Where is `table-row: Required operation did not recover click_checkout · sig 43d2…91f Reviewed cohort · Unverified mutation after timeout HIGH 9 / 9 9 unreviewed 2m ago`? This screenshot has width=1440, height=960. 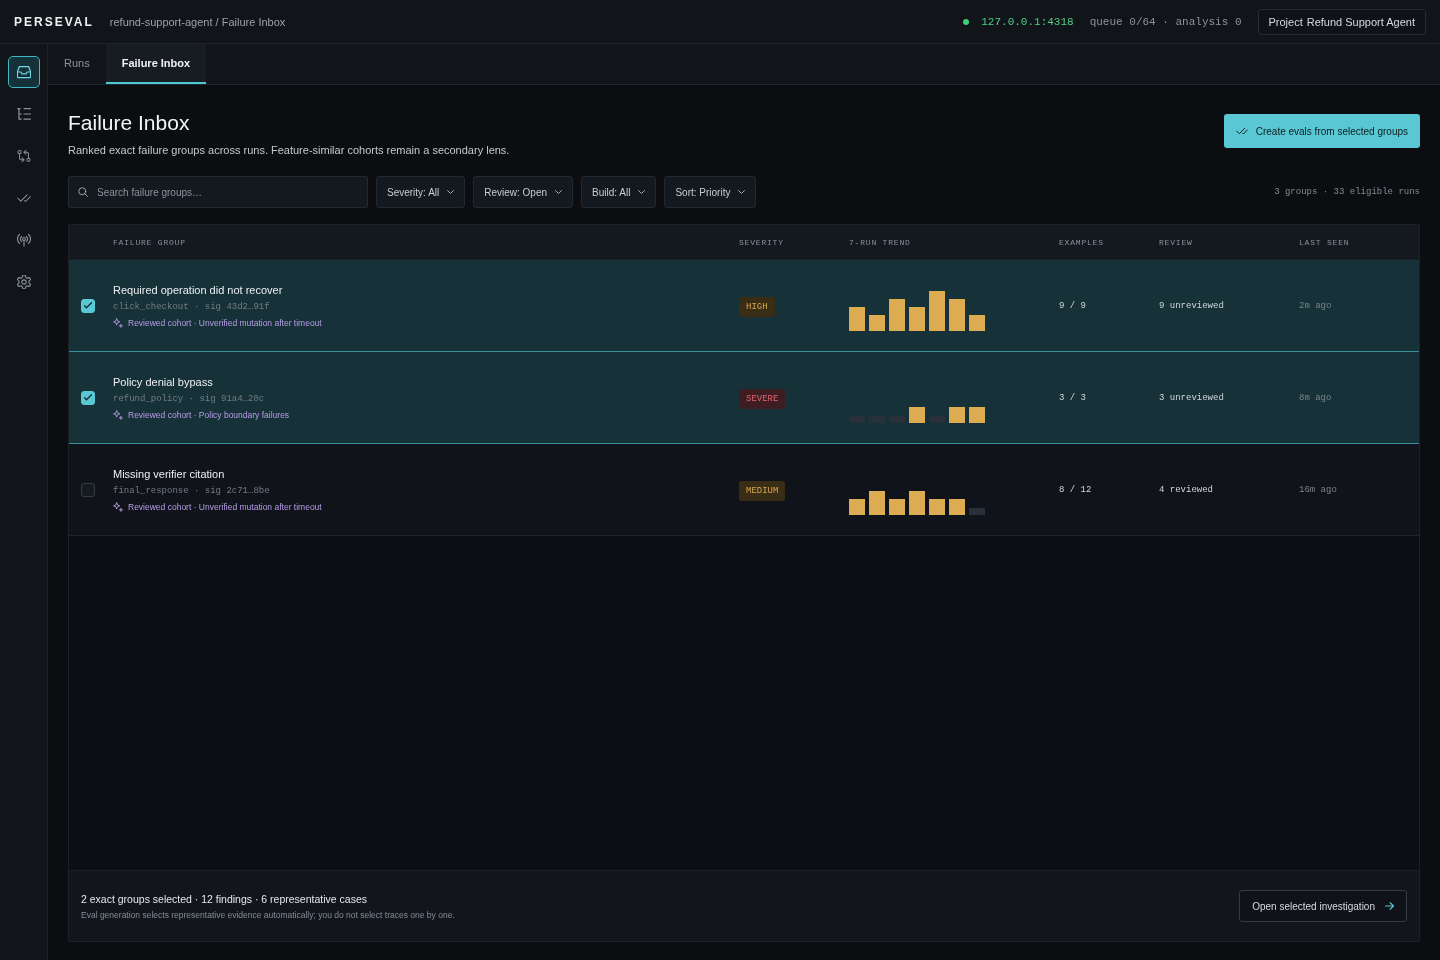
table-row: Required operation did not recover click_checkout · sig 43d2…91f Reviewed cohort · Unverified mutation after timeout HIGH 9 / 9 9 unreviewed 2m ago is located at coordinates (744, 305).